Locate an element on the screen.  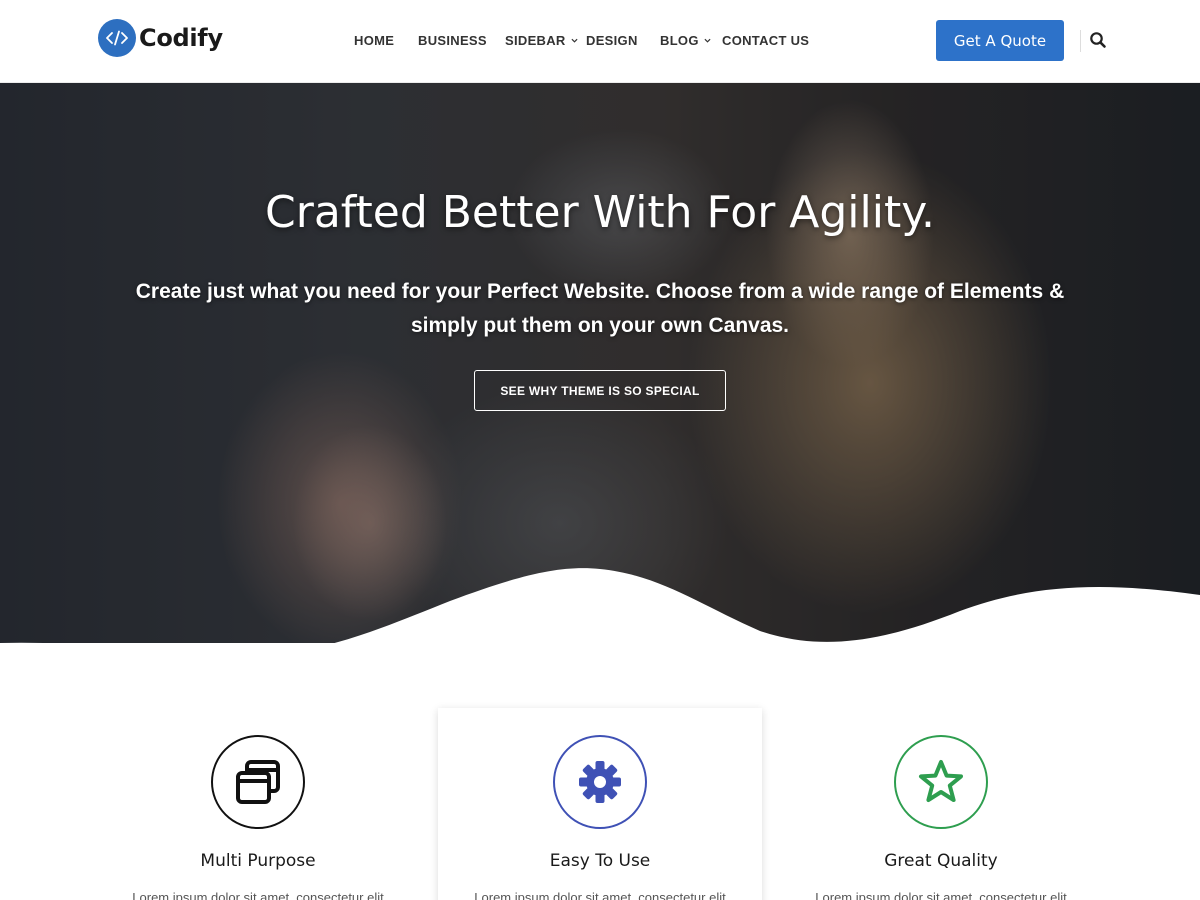
nav-sidebar: SIDEBAR is located at coordinates (541, 40).